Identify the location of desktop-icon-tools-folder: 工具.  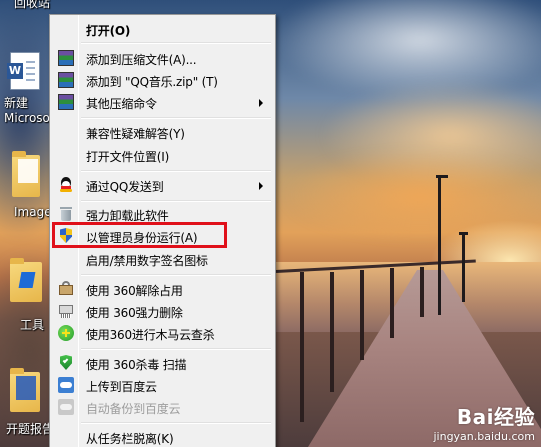
(25, 295).